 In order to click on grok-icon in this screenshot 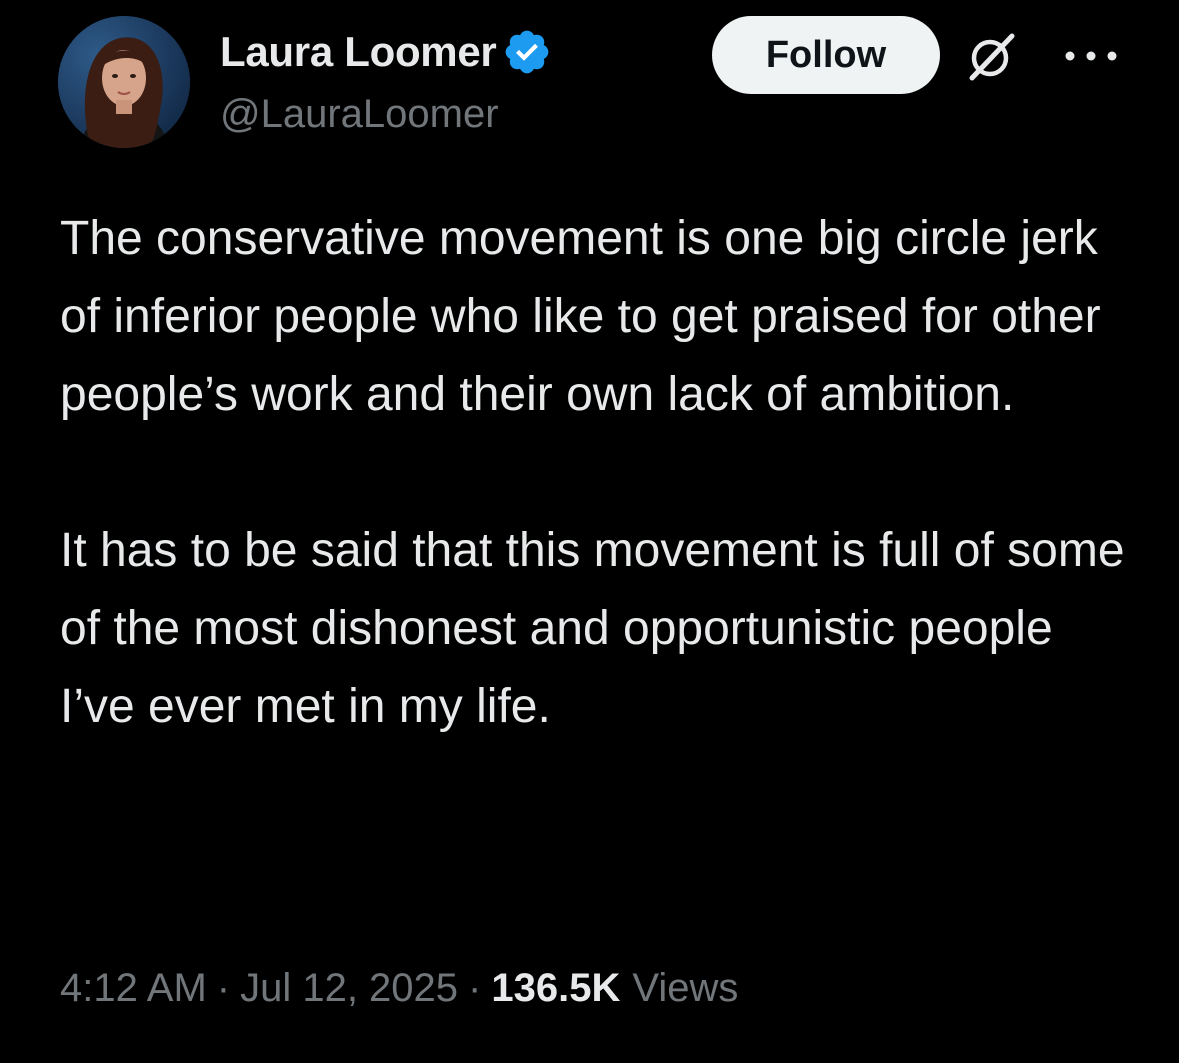, I will do `click(991, 57)`.